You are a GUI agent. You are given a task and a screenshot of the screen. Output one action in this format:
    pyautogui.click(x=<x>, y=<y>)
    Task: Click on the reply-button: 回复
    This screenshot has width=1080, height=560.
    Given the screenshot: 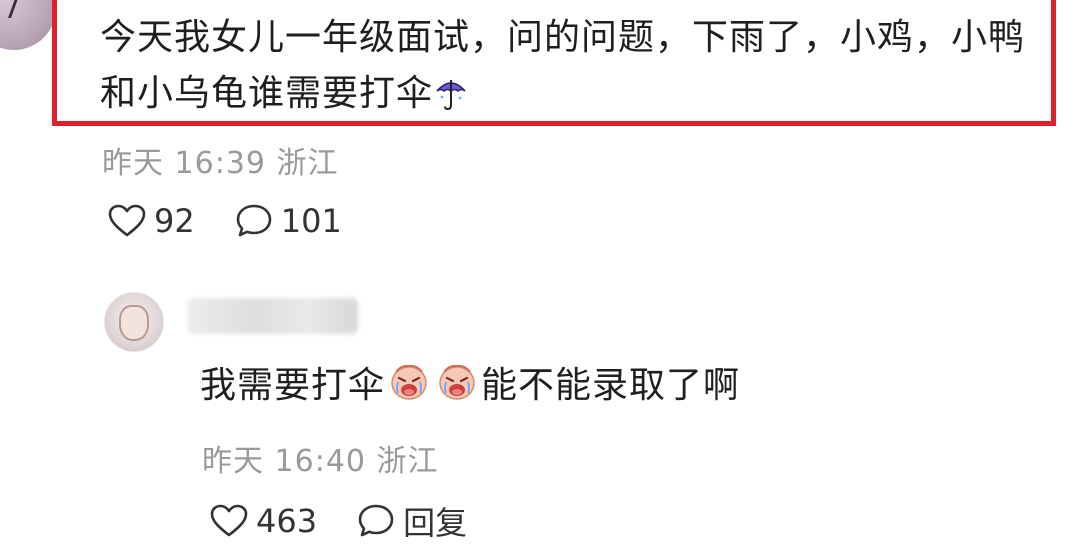 What is the action you would take?
    pyautogui.click(x=412, y=521)
    